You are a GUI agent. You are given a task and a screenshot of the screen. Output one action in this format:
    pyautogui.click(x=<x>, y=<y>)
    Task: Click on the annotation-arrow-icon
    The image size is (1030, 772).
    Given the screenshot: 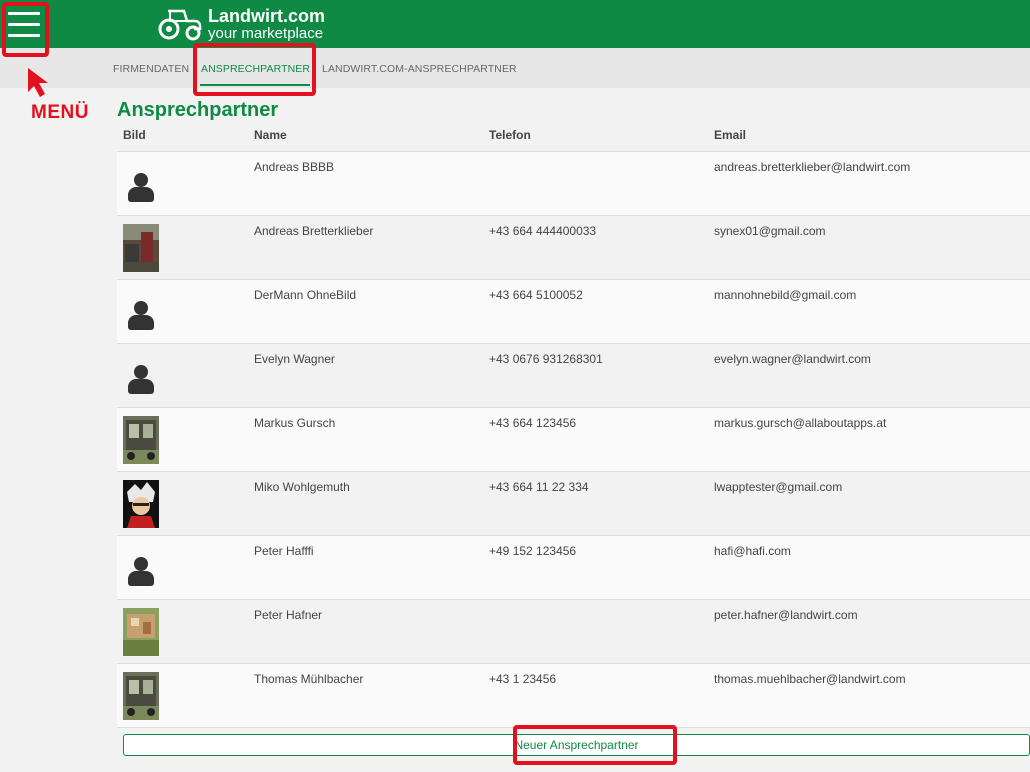 What is the action you would take?
    pyautogui.click(x=38, y=82)
    